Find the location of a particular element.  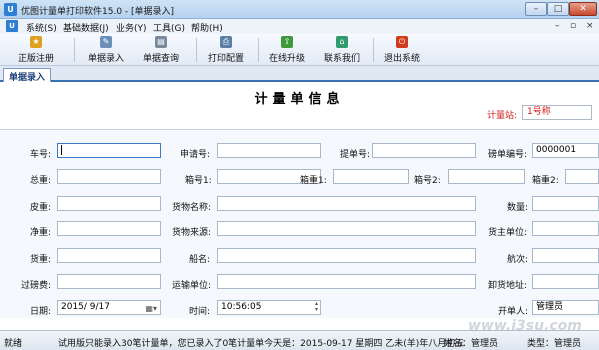

tare-label: 皮重: is located at coordinates (41, 208).